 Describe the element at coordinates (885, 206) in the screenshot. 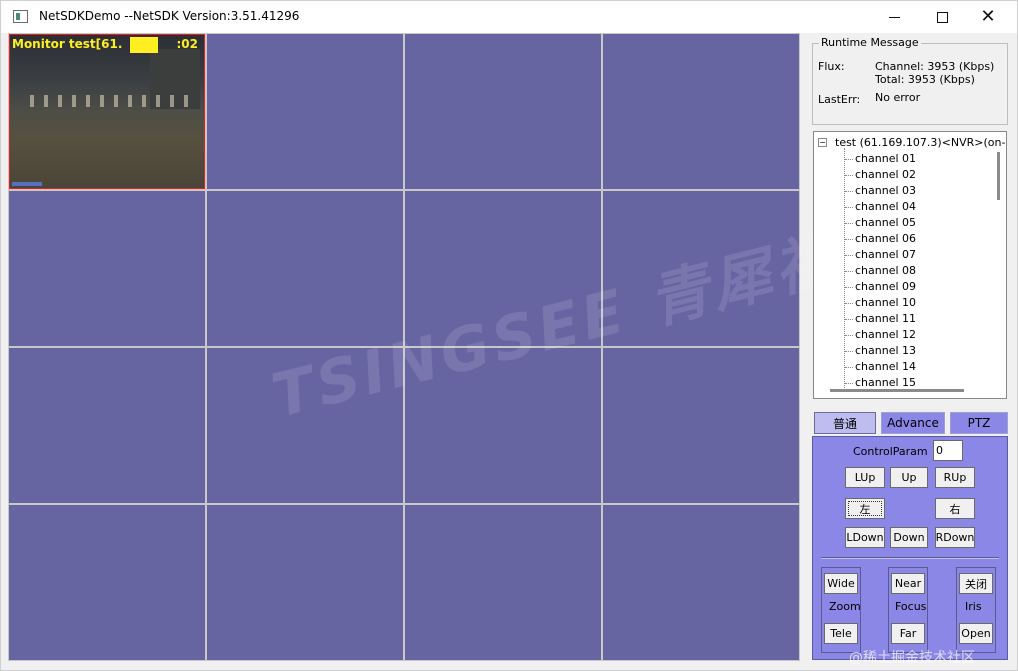

I see `tree-item-channel: channel 04` at that location.